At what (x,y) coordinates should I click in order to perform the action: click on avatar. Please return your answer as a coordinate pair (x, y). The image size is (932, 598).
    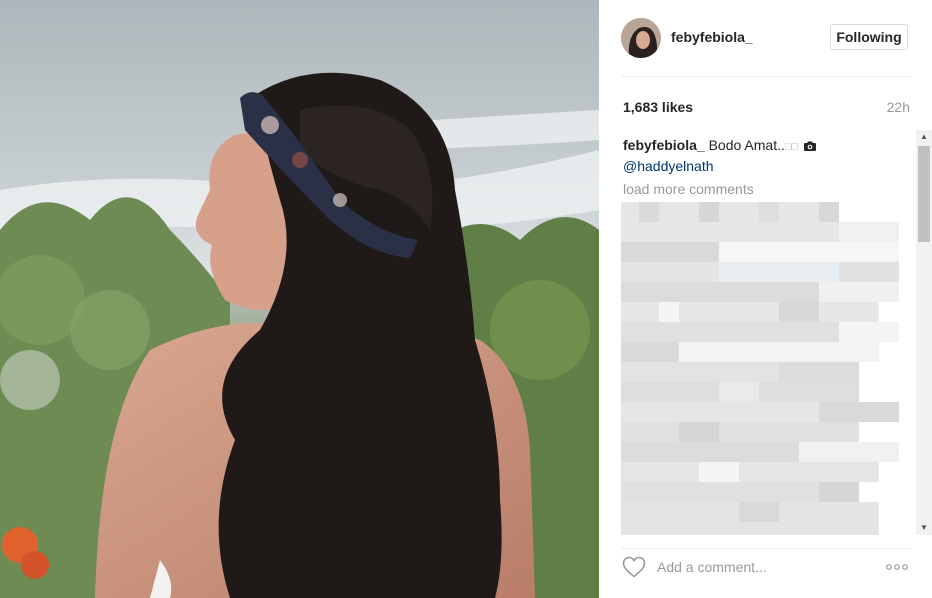
    Looking at the image, I should click on (641, 38).